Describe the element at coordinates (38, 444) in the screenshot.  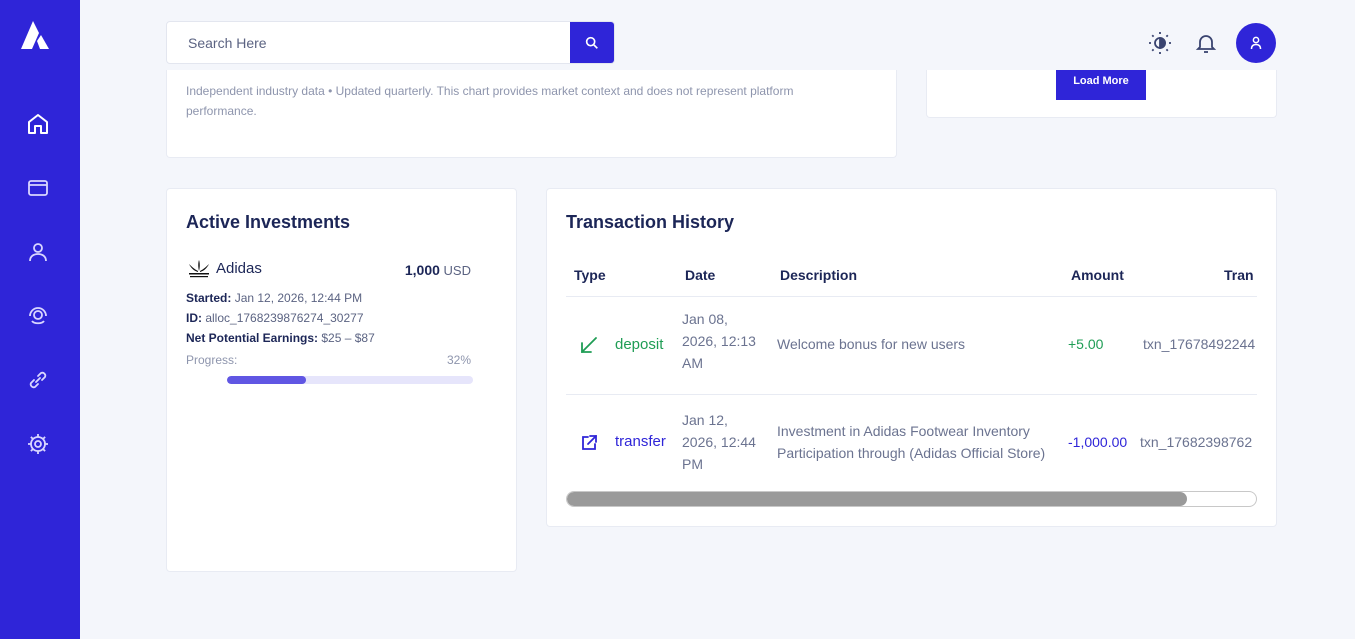
I see `gear-icon` at that location.